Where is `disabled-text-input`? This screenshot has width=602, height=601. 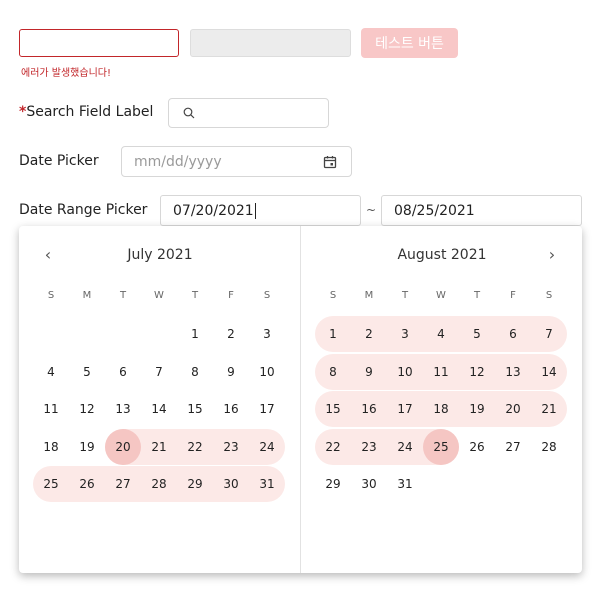
disabled-text-input is located at coordinates (270, 43).